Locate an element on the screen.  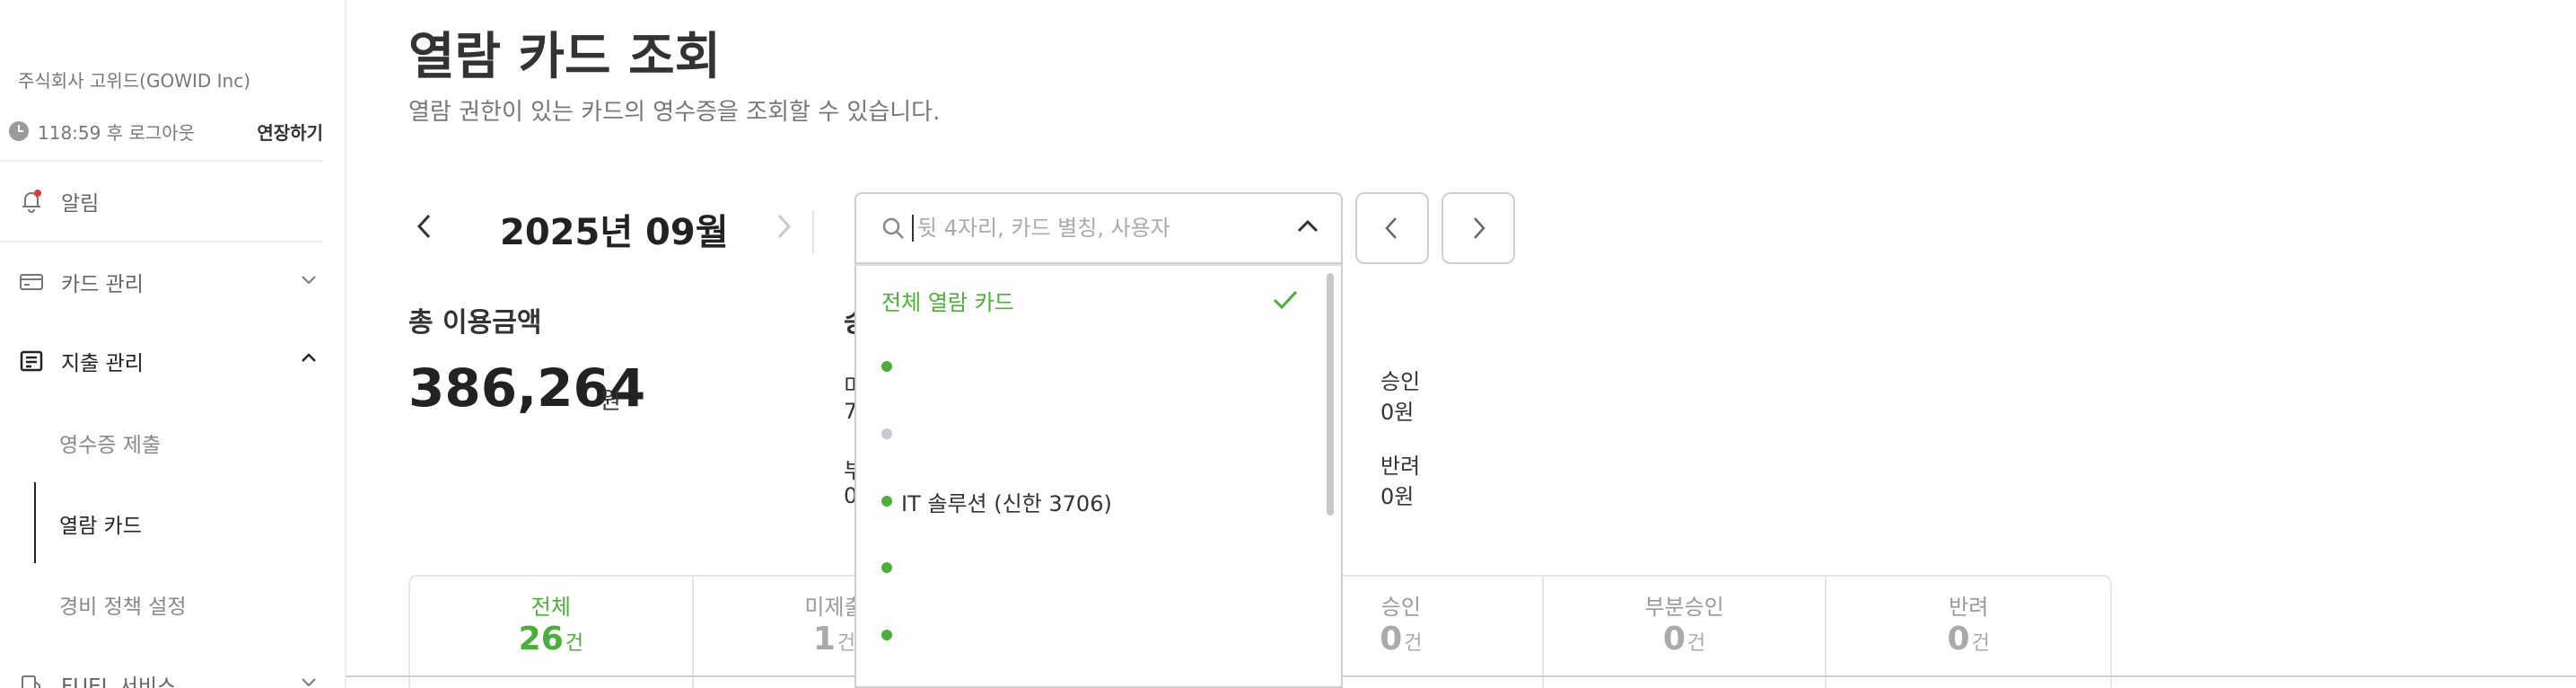
fuel-icon is located at coordinates (31, 680).